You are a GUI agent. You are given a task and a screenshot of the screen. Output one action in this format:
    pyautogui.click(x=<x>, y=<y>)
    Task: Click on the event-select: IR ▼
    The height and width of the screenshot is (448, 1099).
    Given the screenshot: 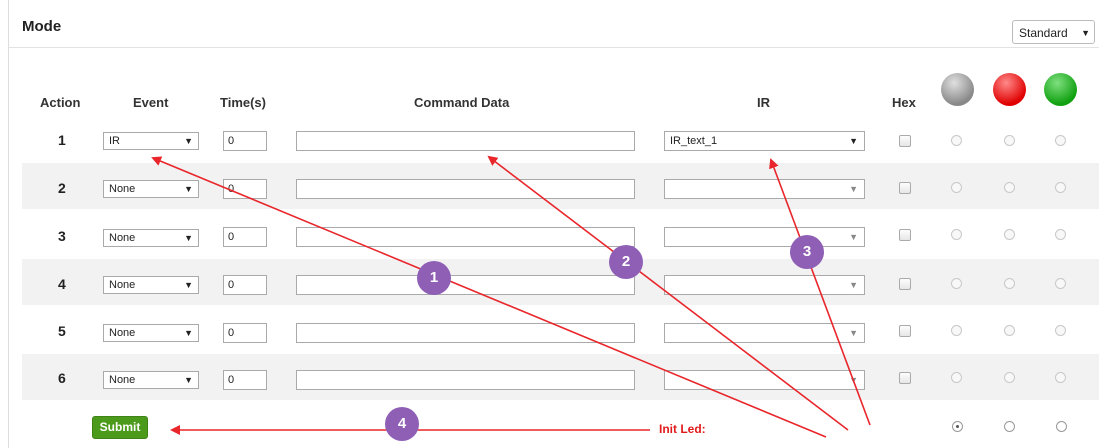 What is the action you would take?
    pyautogui.click(x=151, y=141)
    